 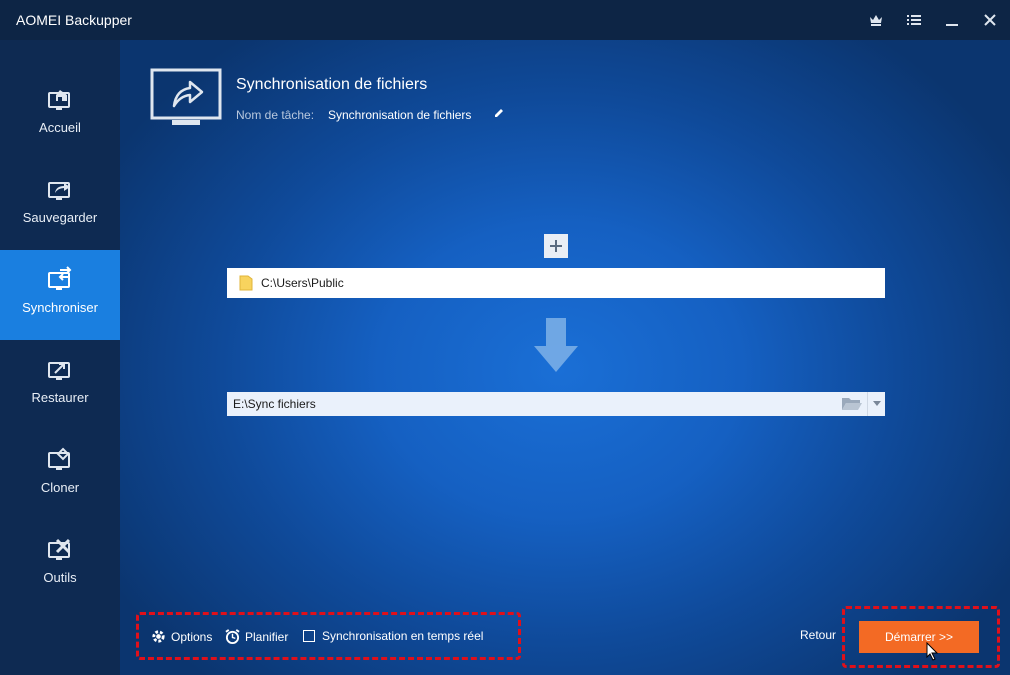 I want to click on add-source-button, so click(x=556, y=246).